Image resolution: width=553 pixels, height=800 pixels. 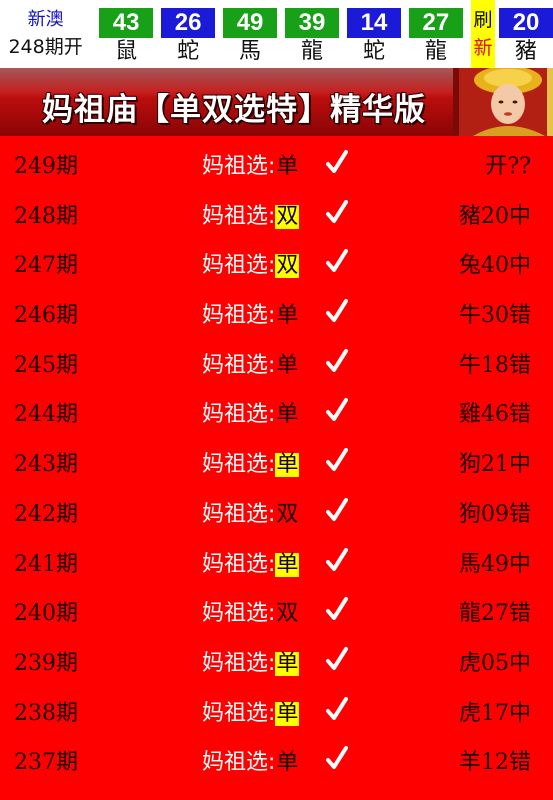 I want to click on ball-number: 14, so click(x=373, y=23).